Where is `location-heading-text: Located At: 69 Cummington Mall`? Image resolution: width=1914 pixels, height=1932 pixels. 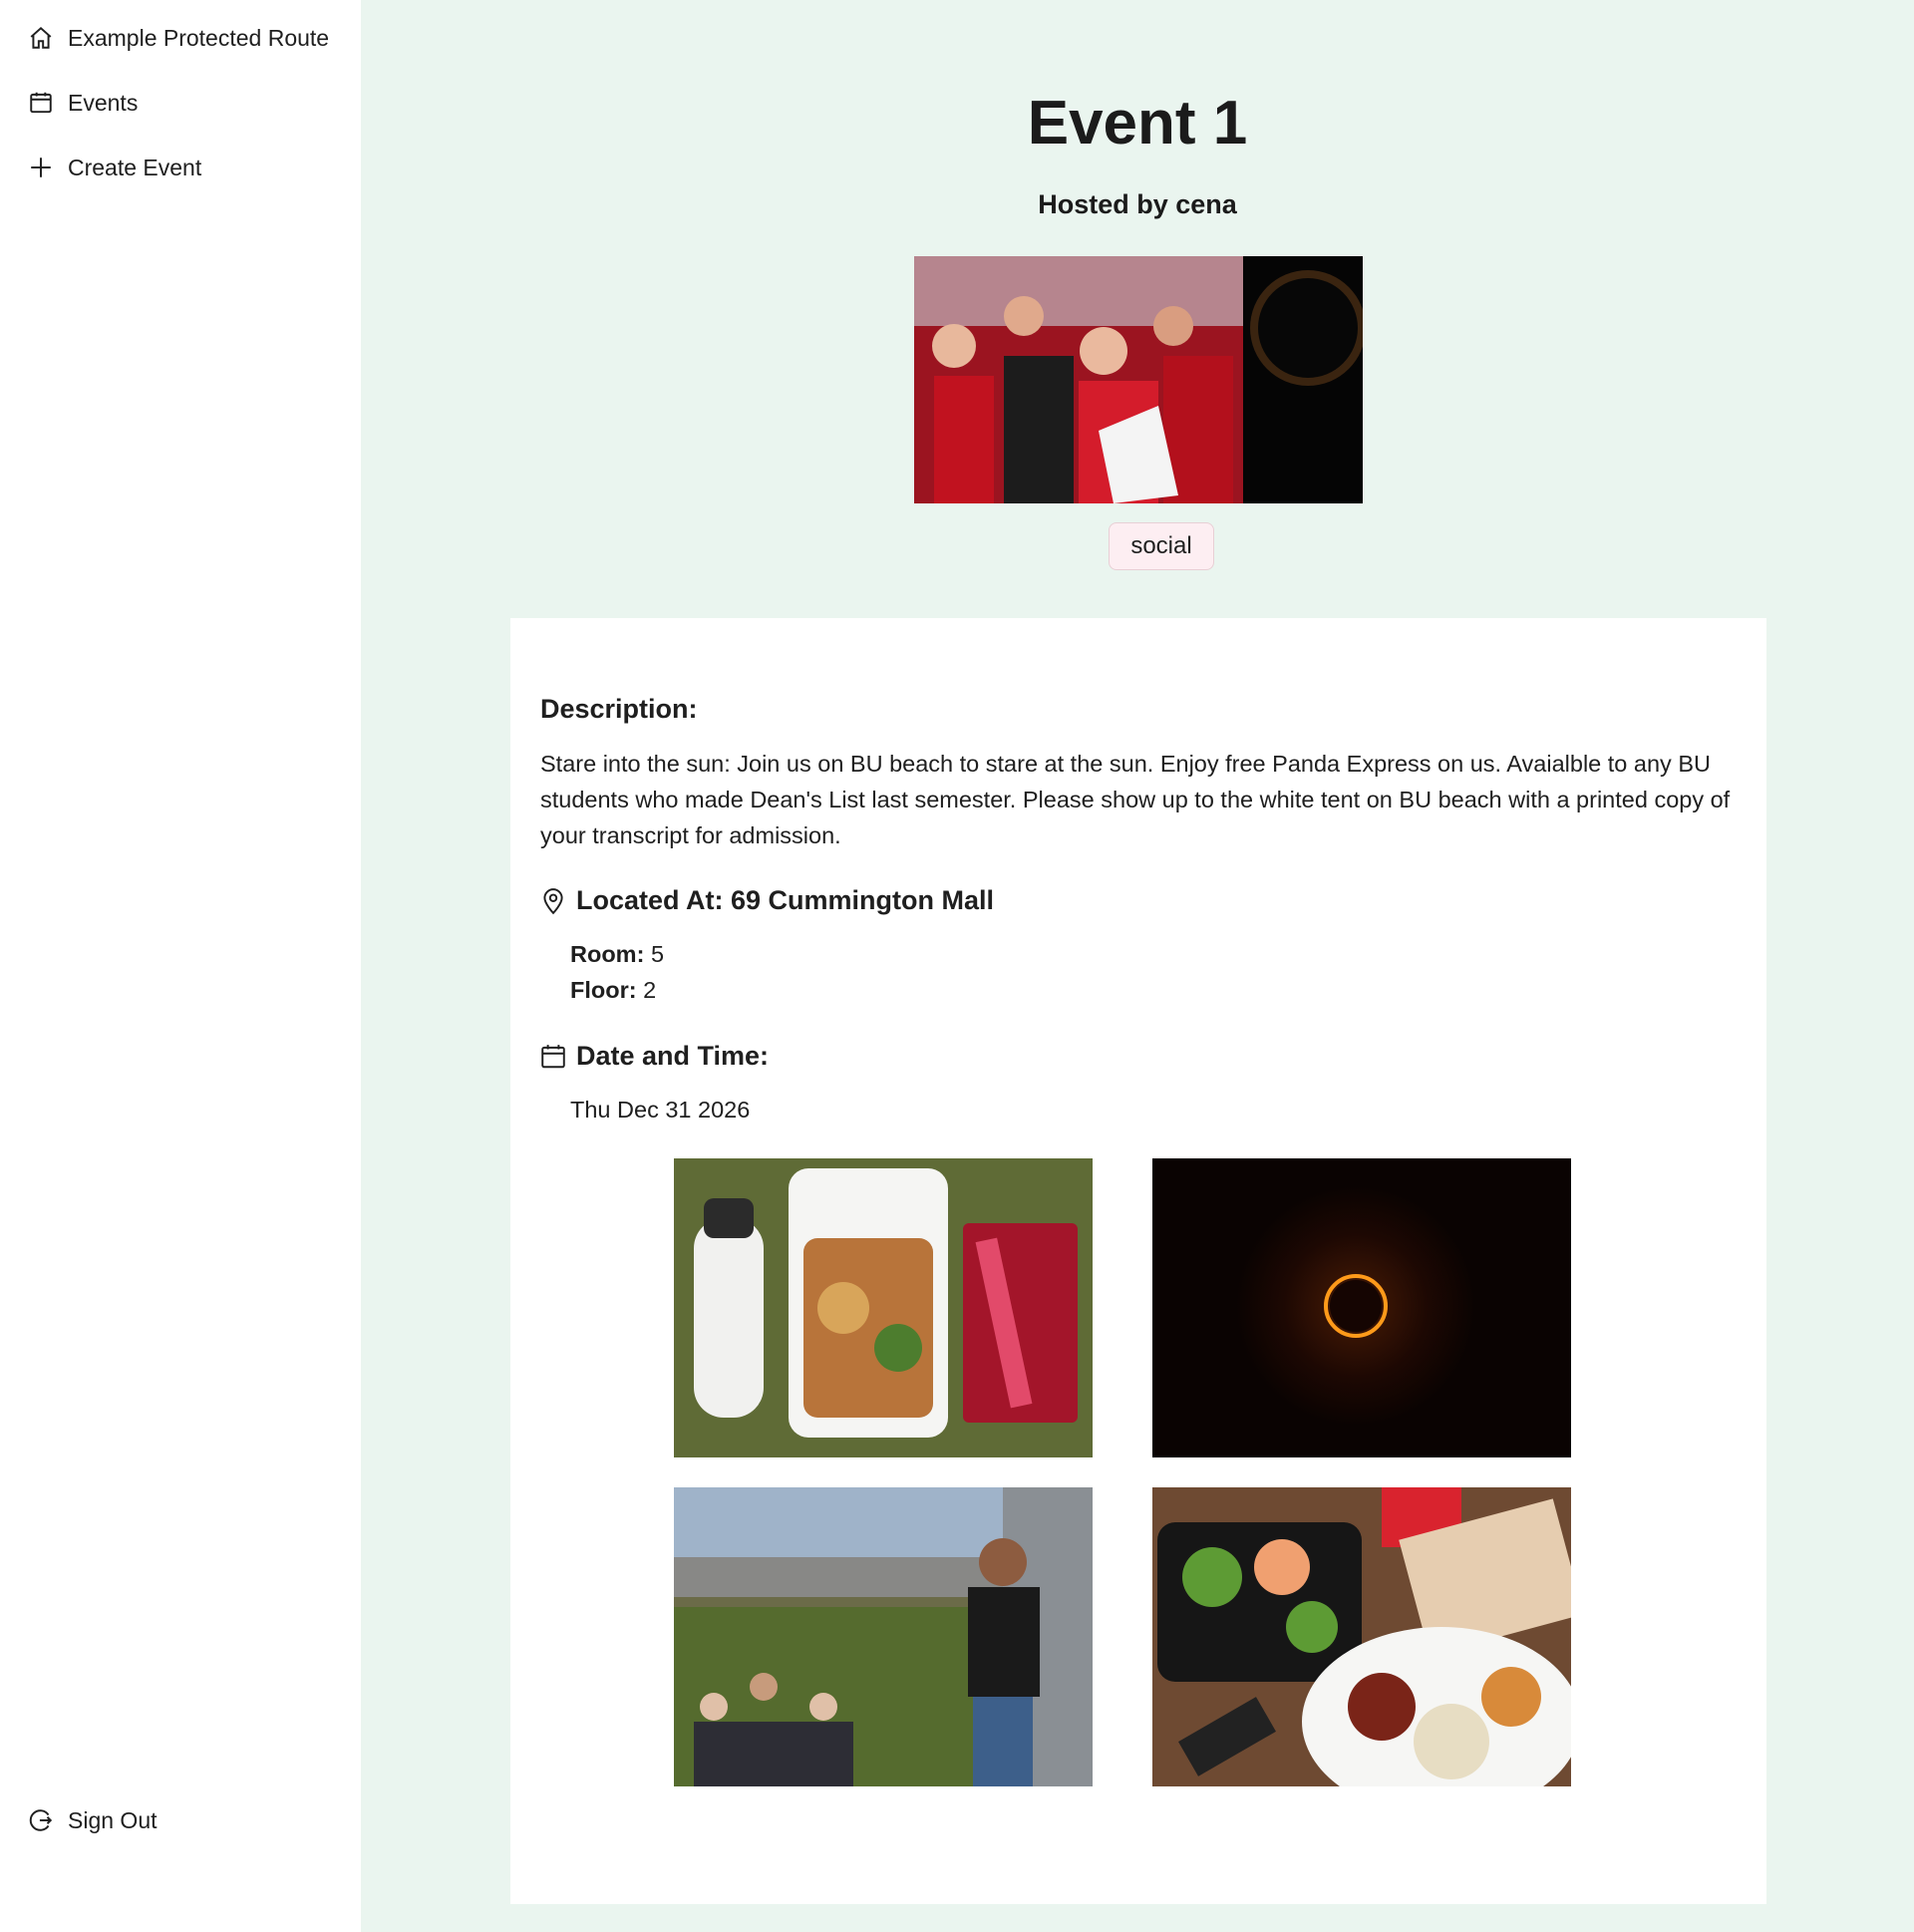
location-heading-text: Located At: 69 Cummington Mall is located at coordinates (785, 900).